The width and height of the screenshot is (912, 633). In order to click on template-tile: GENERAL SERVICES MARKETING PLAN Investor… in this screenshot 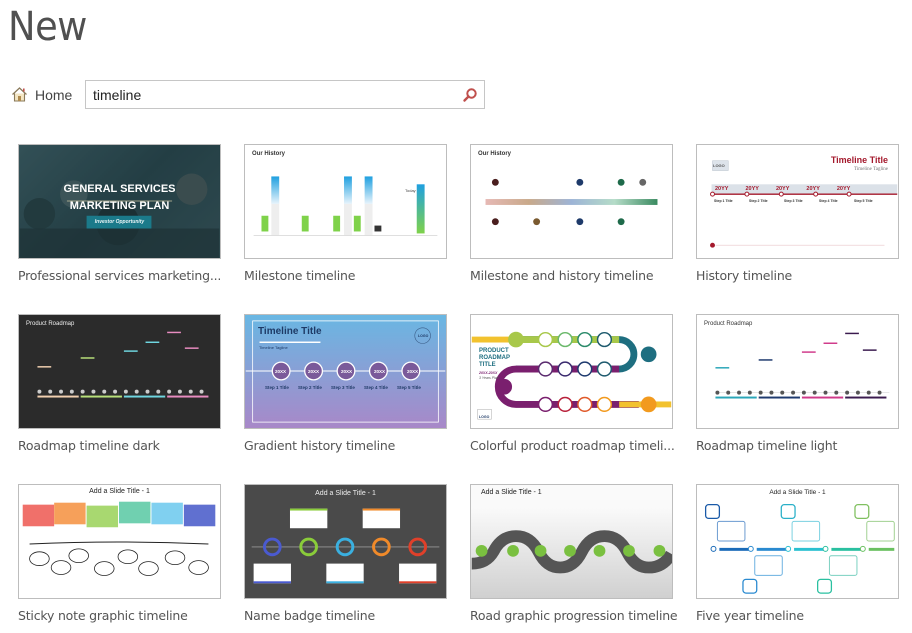, I will do `click(119, 213)`.